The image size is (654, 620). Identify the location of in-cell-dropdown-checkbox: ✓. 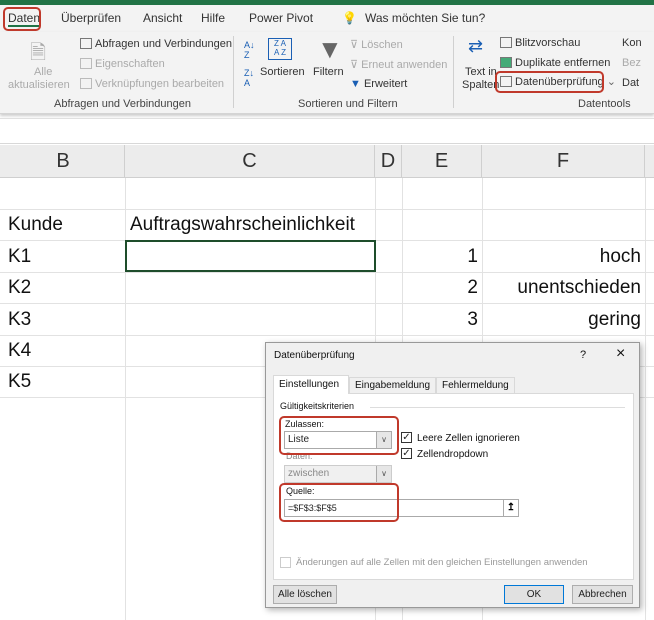
(406, 453).